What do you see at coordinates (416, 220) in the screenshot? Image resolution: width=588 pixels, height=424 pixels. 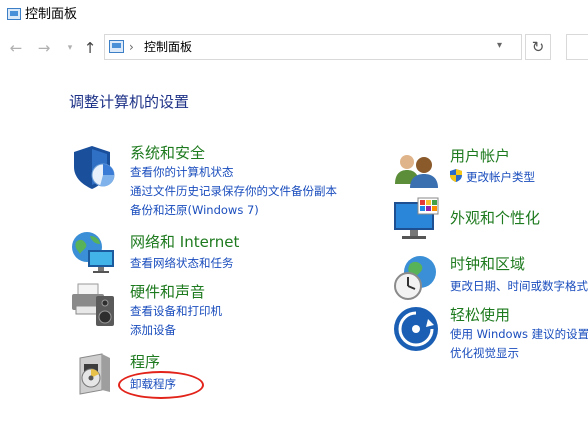 I see `monitor-palette-icon` at bounding box center [416, 220].